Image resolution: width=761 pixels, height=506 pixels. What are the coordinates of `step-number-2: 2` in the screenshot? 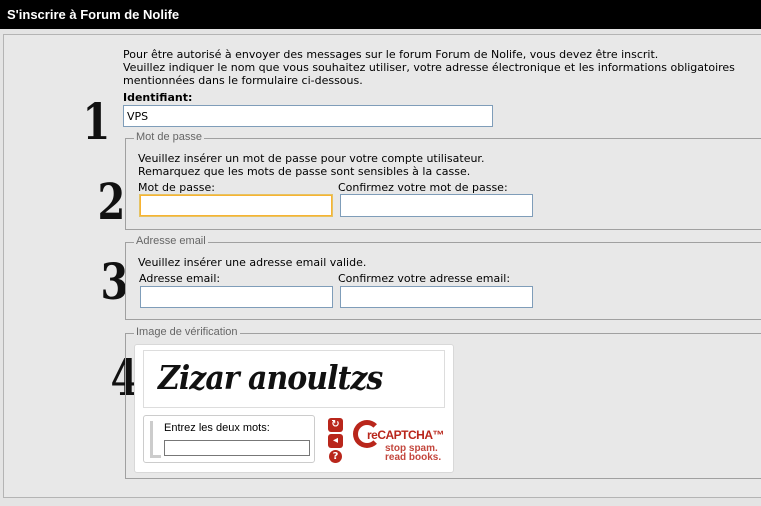 It's located at (111, 201).